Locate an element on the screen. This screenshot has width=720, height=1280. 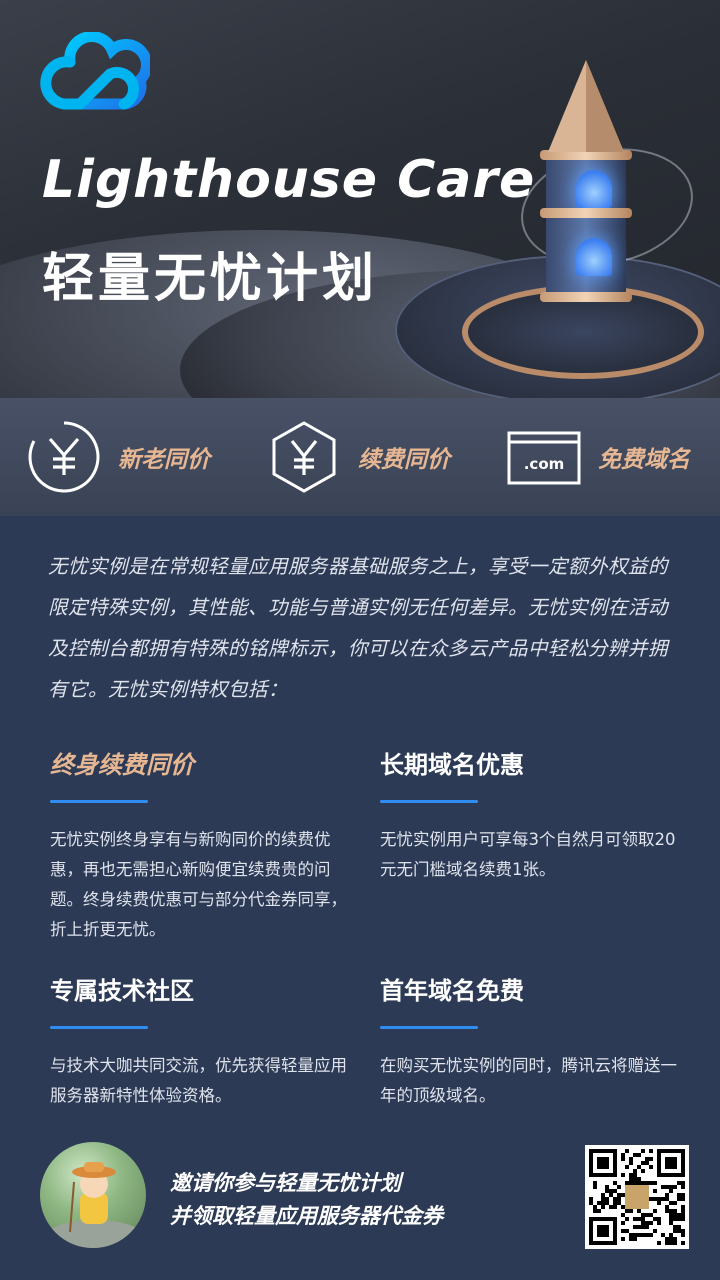
feature-same-price: 新老同价 is located at coordinates (118, 457).